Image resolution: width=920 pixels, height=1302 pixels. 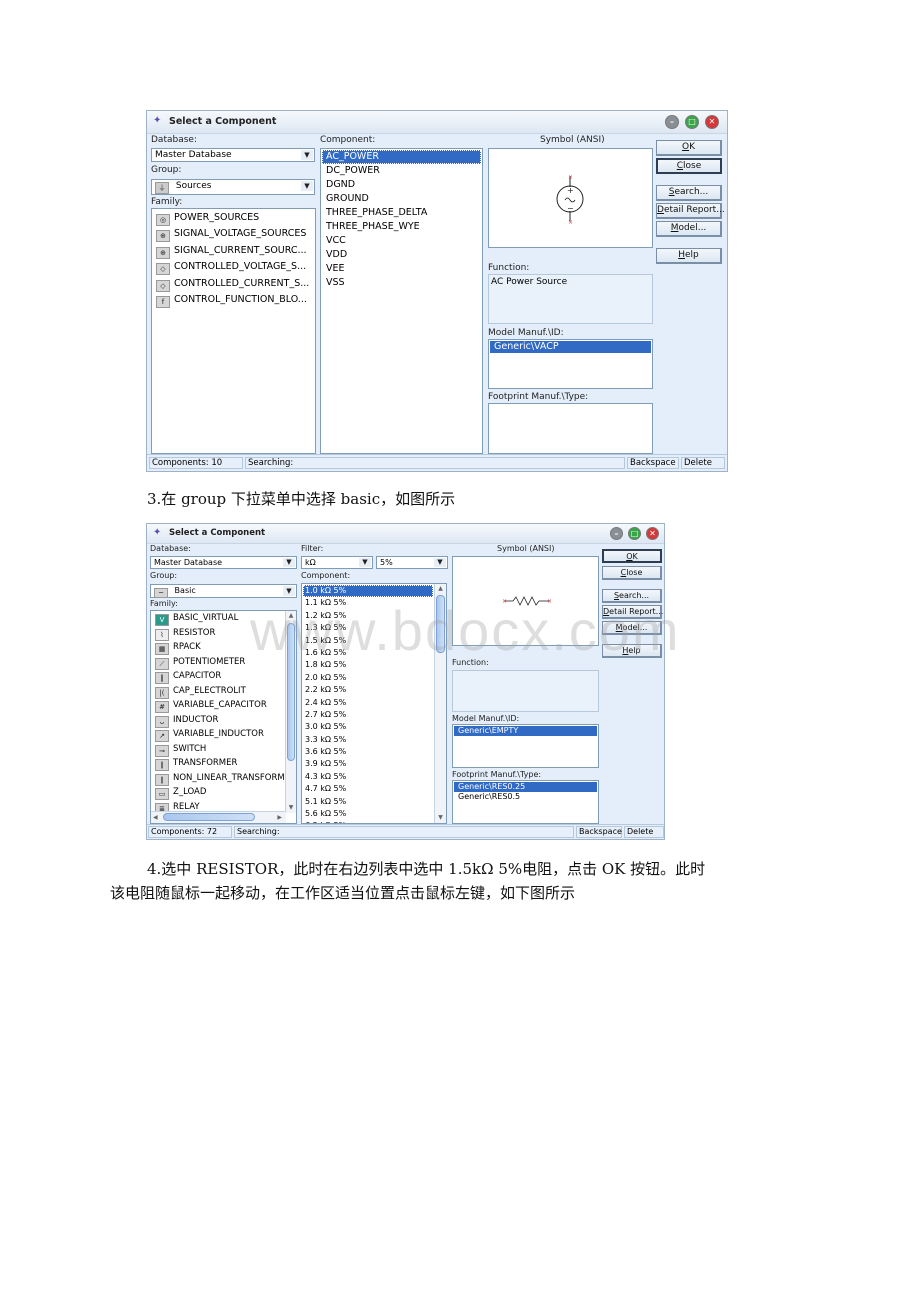 I want to click on family-item: ▭ Z_LOAD, so click(x=218, y=792).